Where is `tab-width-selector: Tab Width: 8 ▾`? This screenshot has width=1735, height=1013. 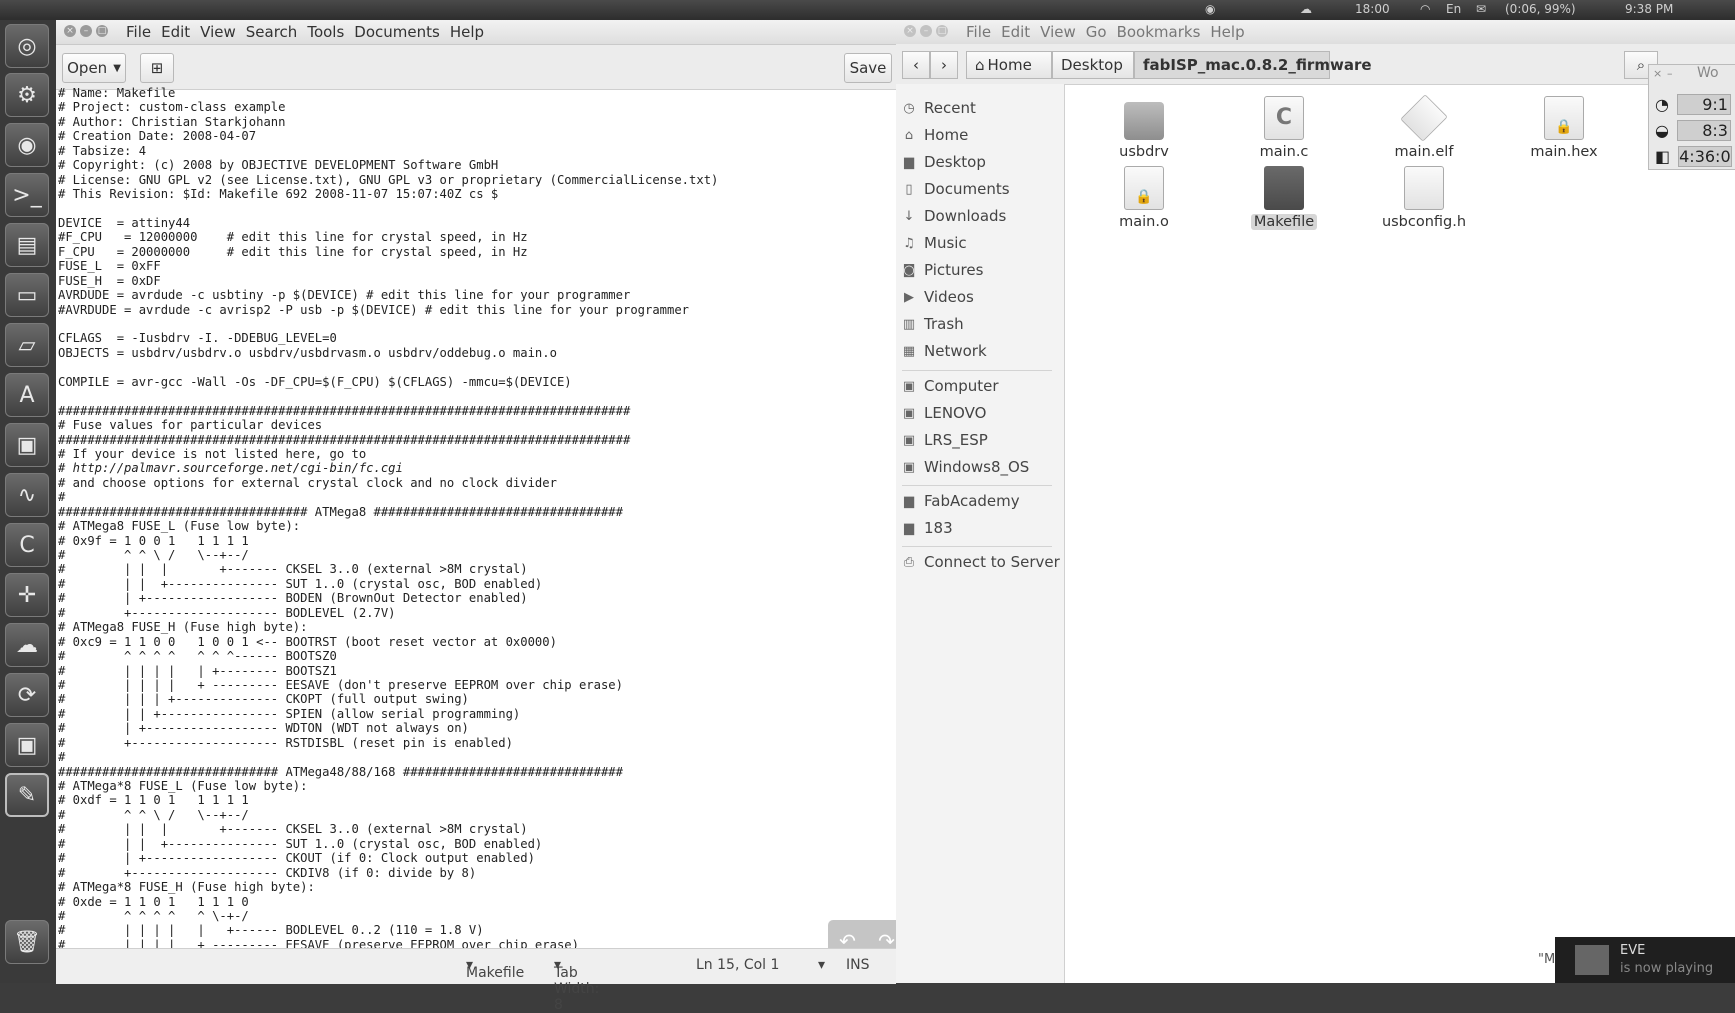
tab-width-selector: Tab Width: 8 ▾ is located at coordinates (576, 985).